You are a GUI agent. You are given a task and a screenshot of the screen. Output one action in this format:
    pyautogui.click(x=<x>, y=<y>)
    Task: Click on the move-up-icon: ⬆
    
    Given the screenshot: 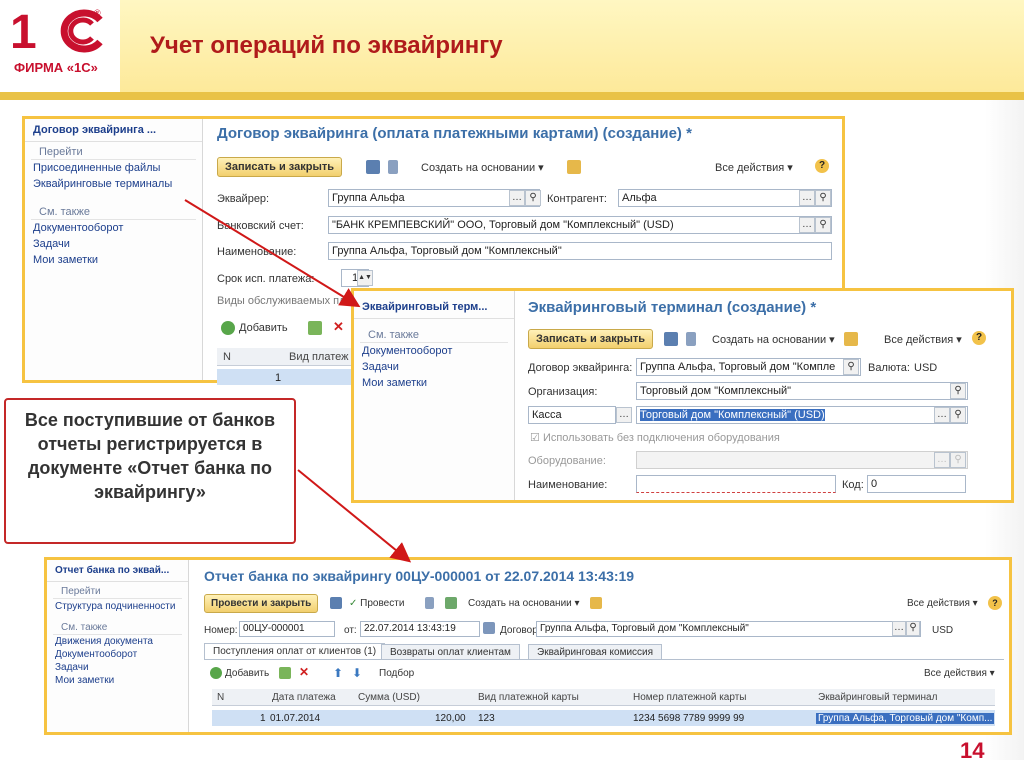 What is the action you would take?
    pyautogui.click(x=338, y=673)
    